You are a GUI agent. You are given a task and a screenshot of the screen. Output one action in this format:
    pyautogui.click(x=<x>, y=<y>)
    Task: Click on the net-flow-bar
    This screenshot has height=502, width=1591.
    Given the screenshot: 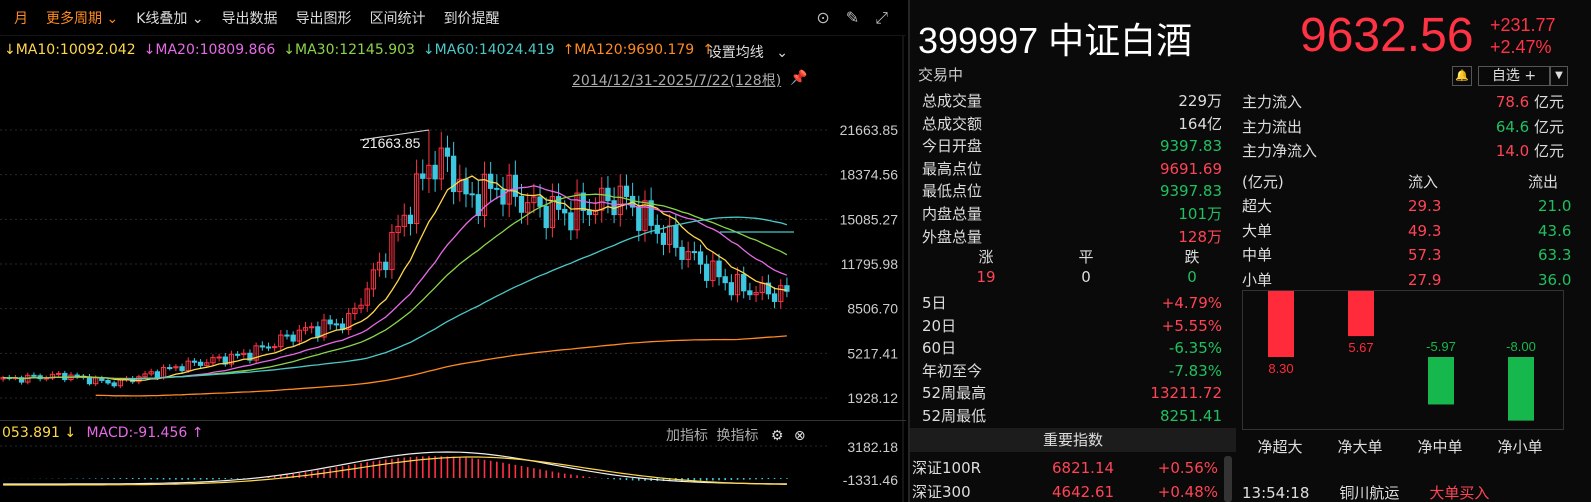 What is the action you would take?
    pyautogui.click(x=1361, y=314)
    